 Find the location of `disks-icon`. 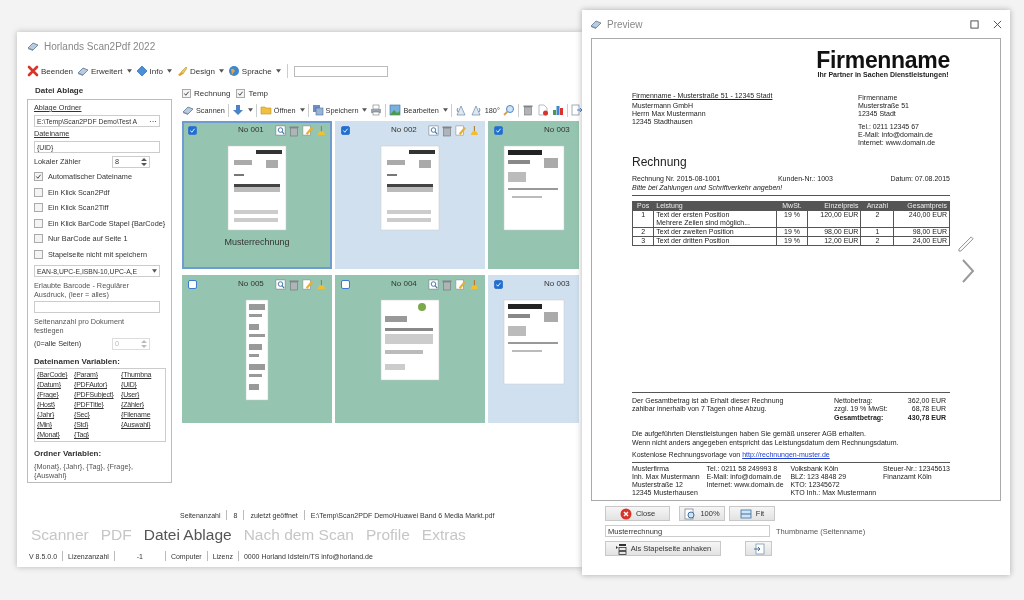

disks-icon is located at coordinates (317, 110).